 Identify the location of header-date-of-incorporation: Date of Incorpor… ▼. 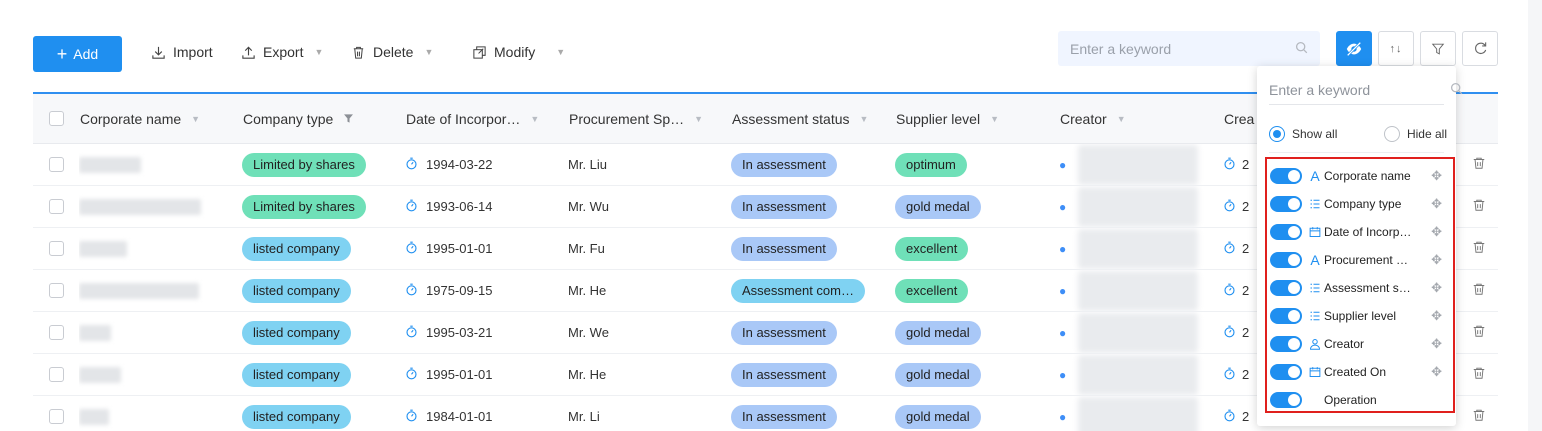
(487, 118).